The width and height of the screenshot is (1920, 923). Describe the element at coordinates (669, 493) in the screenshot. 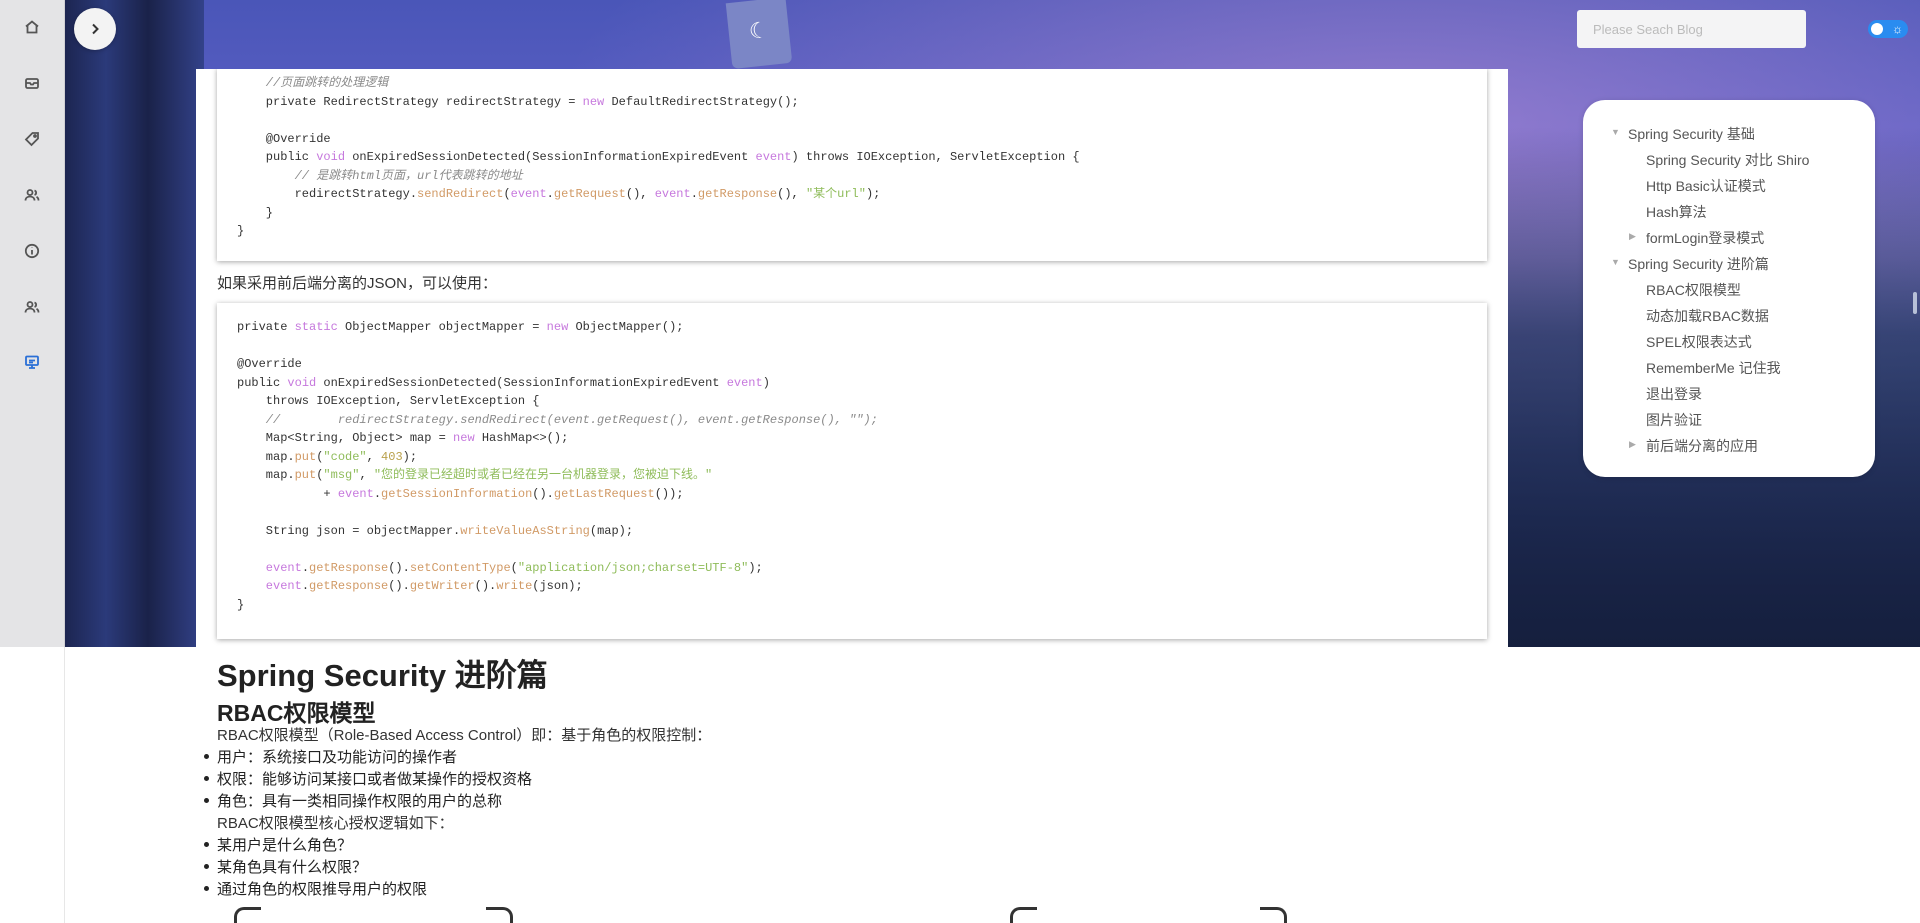

I see `code-token: ());` at that location.